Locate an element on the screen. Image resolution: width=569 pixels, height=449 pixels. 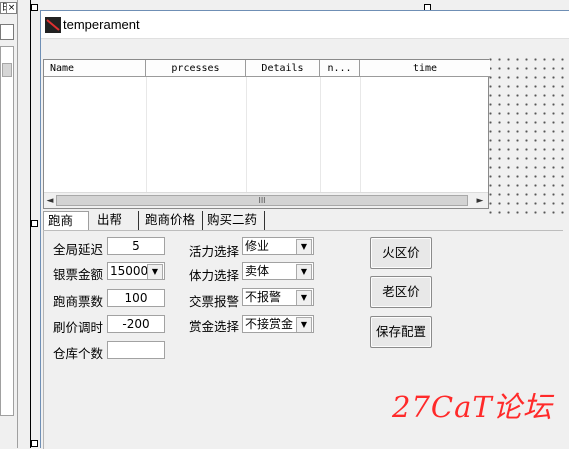
label-ticket-count: 跑商票数 is located at coordinates (78, 301).